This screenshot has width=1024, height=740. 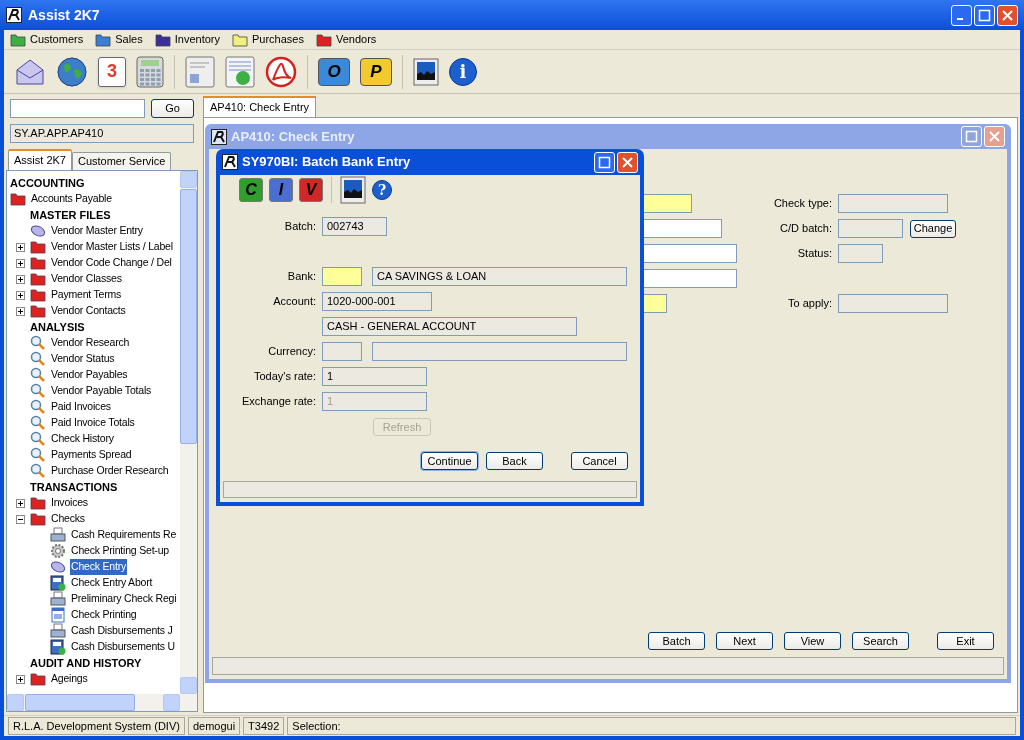 I want to click on tree-item: Purchase Order Research, so click(x=110, y=471).